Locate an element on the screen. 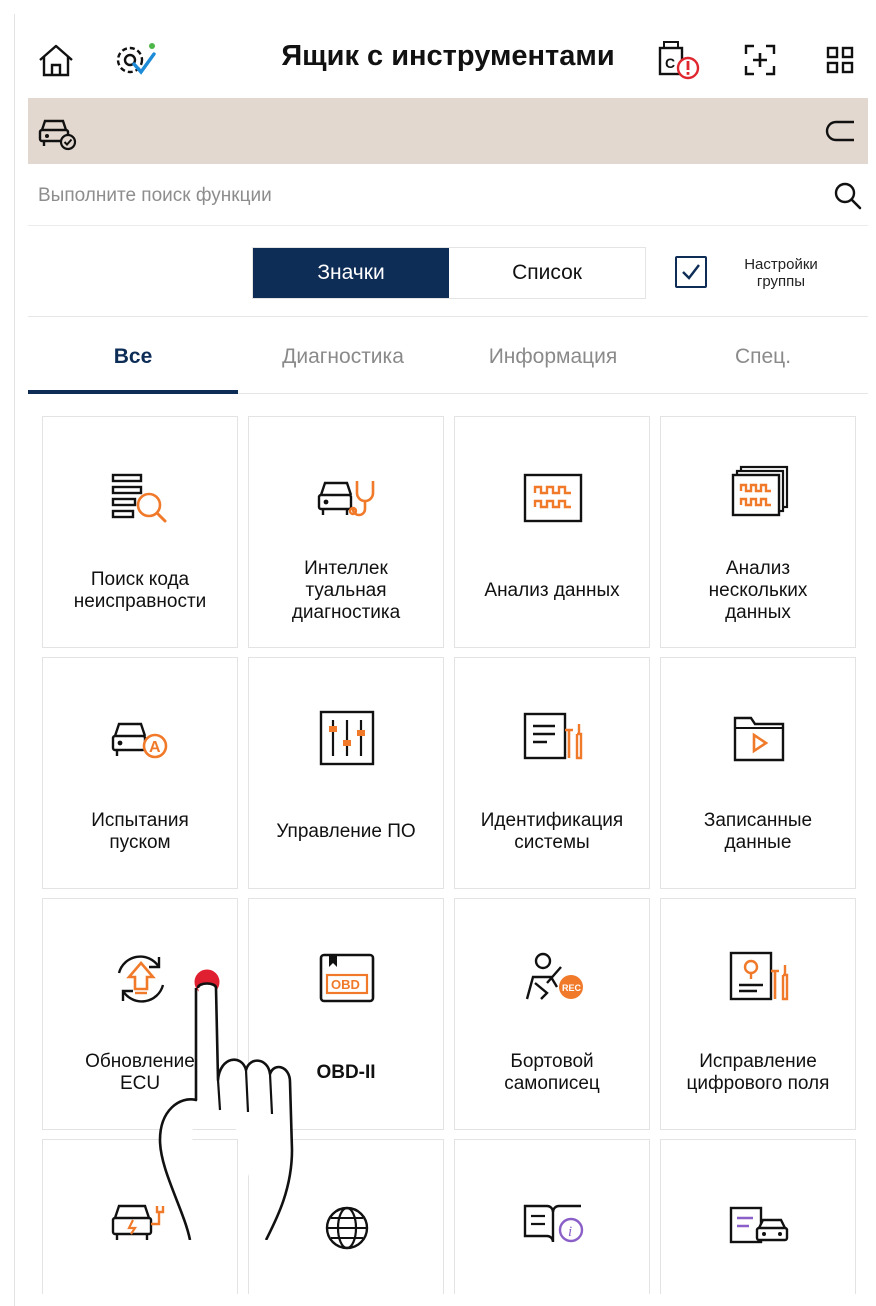 This screenshot has width=876, height=1306. tile-label: Интеллек туальная диагностика is located at coordinates (346, 590).